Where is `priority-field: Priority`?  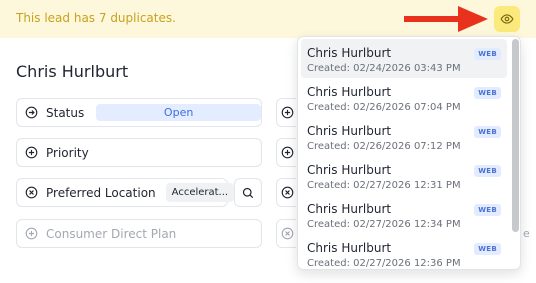 priority-field: Priority is located at coordinates (139, 152).